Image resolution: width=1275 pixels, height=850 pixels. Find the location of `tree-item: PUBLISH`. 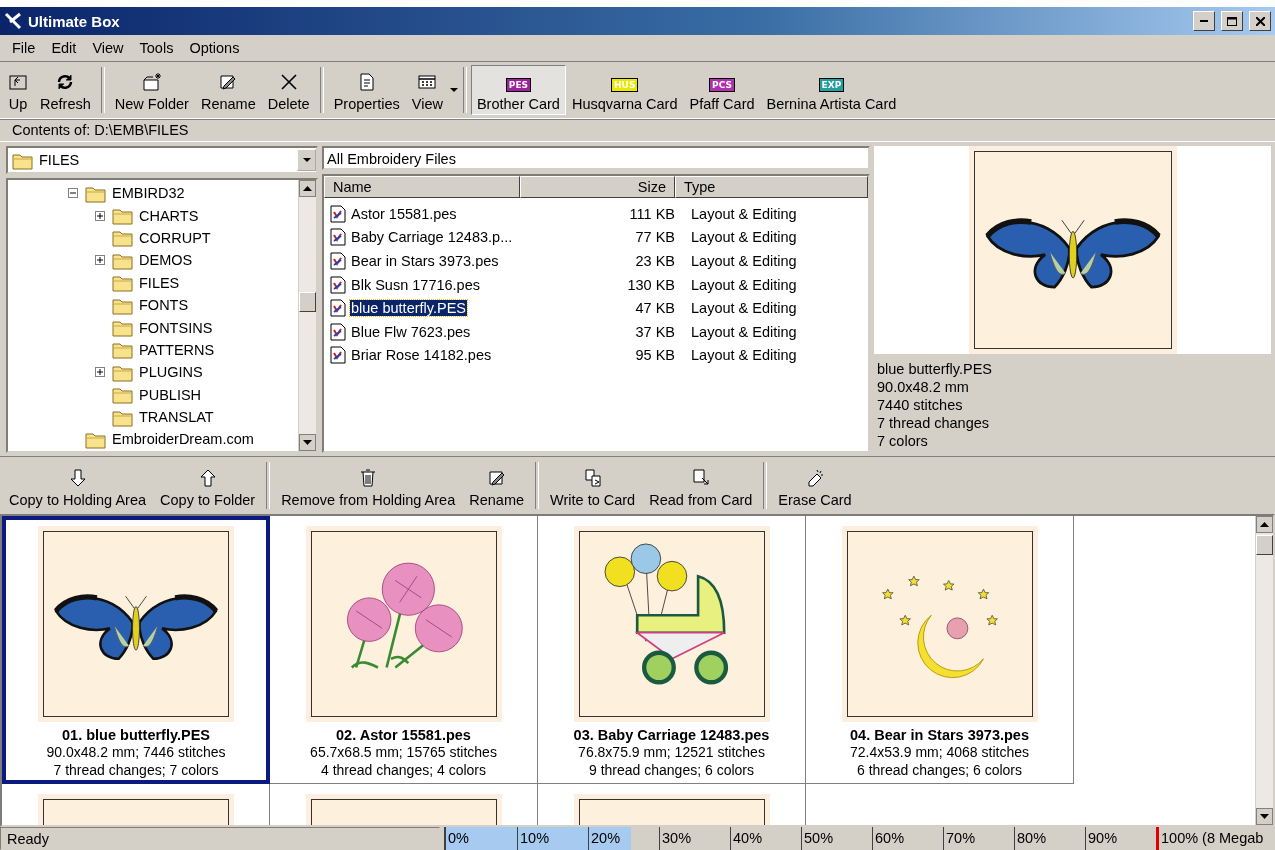

tree-item: PUBLISH is located at coordinates (153, 394).